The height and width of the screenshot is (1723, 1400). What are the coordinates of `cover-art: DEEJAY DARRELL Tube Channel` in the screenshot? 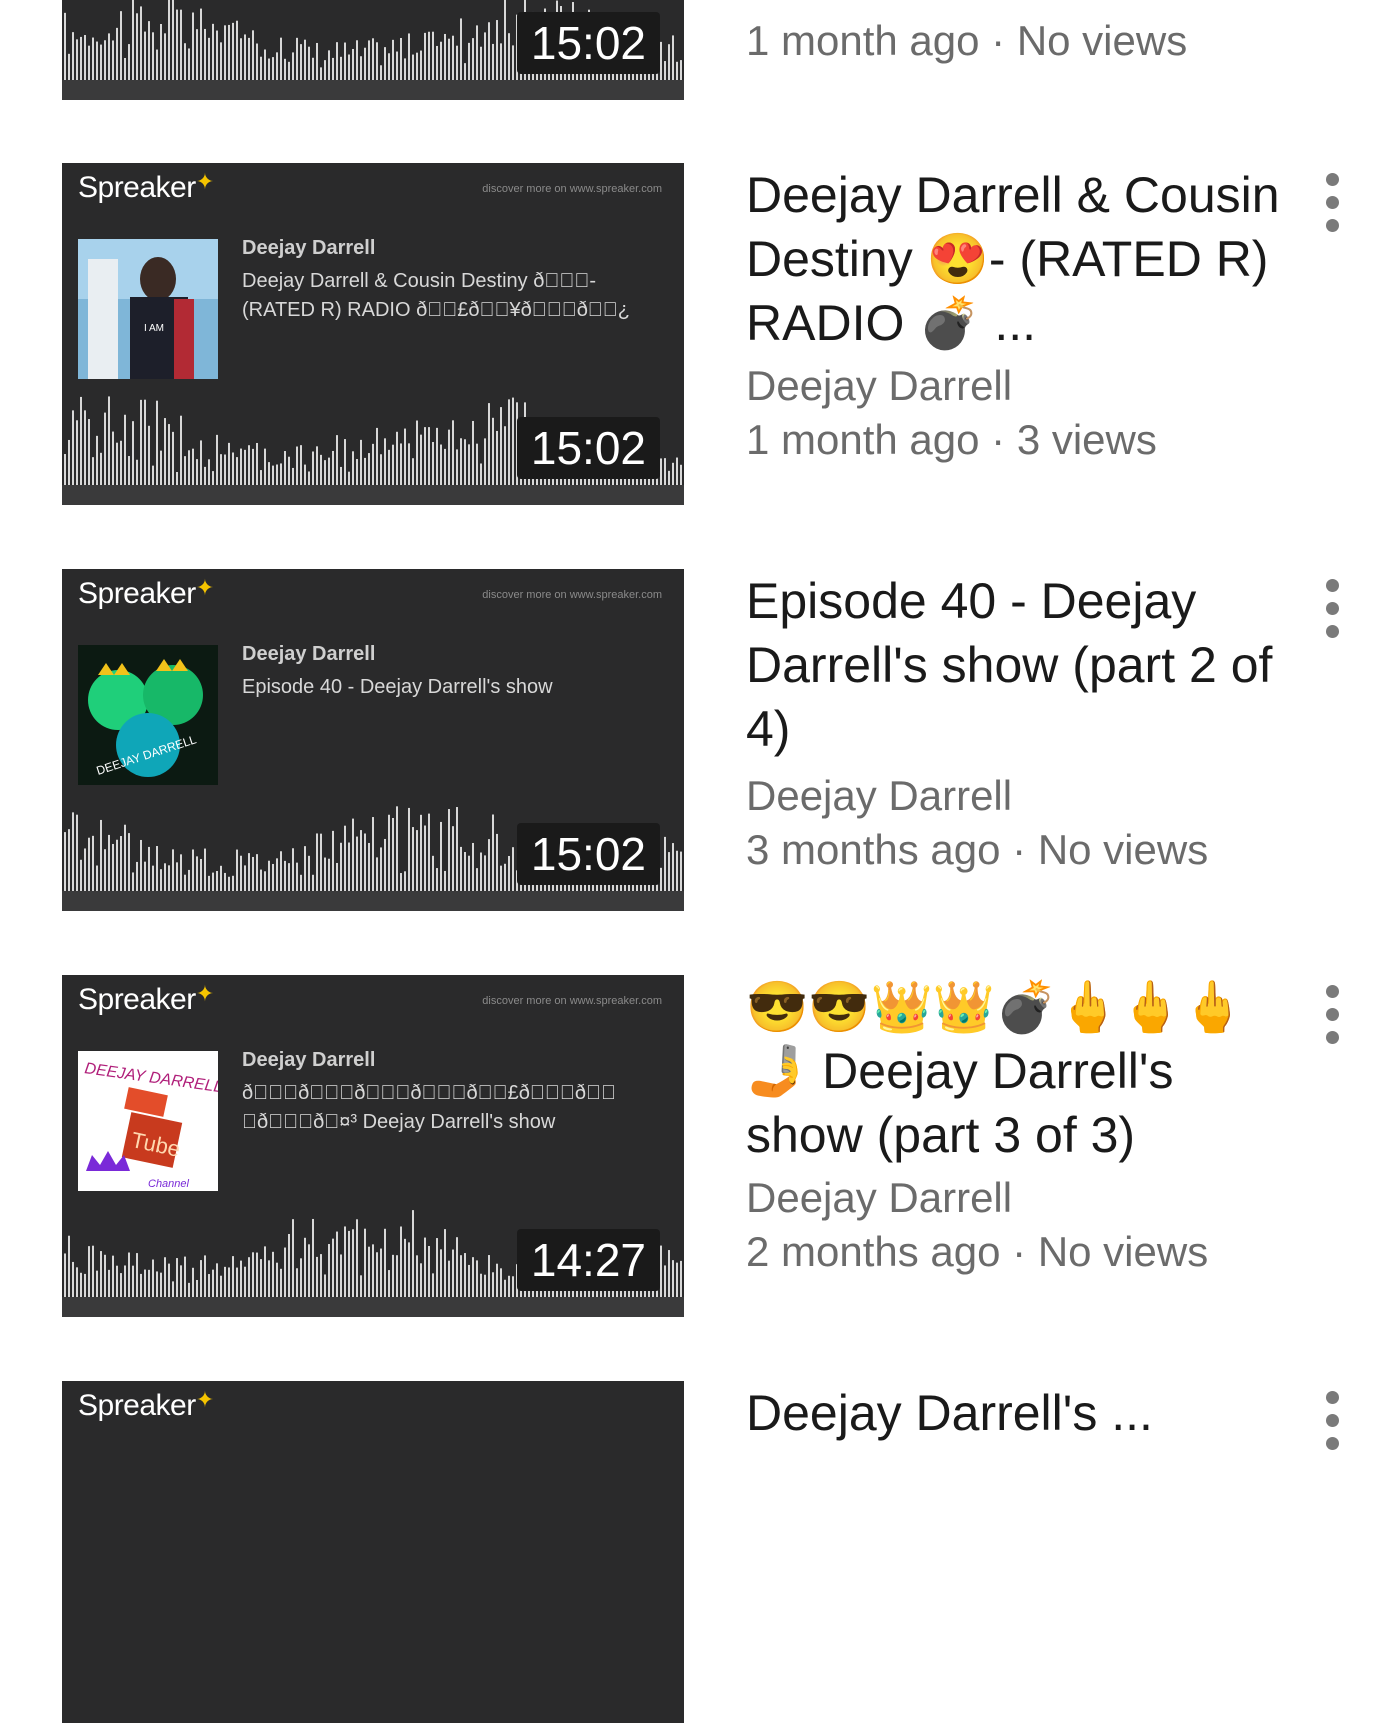 It's located at (148, 1121).